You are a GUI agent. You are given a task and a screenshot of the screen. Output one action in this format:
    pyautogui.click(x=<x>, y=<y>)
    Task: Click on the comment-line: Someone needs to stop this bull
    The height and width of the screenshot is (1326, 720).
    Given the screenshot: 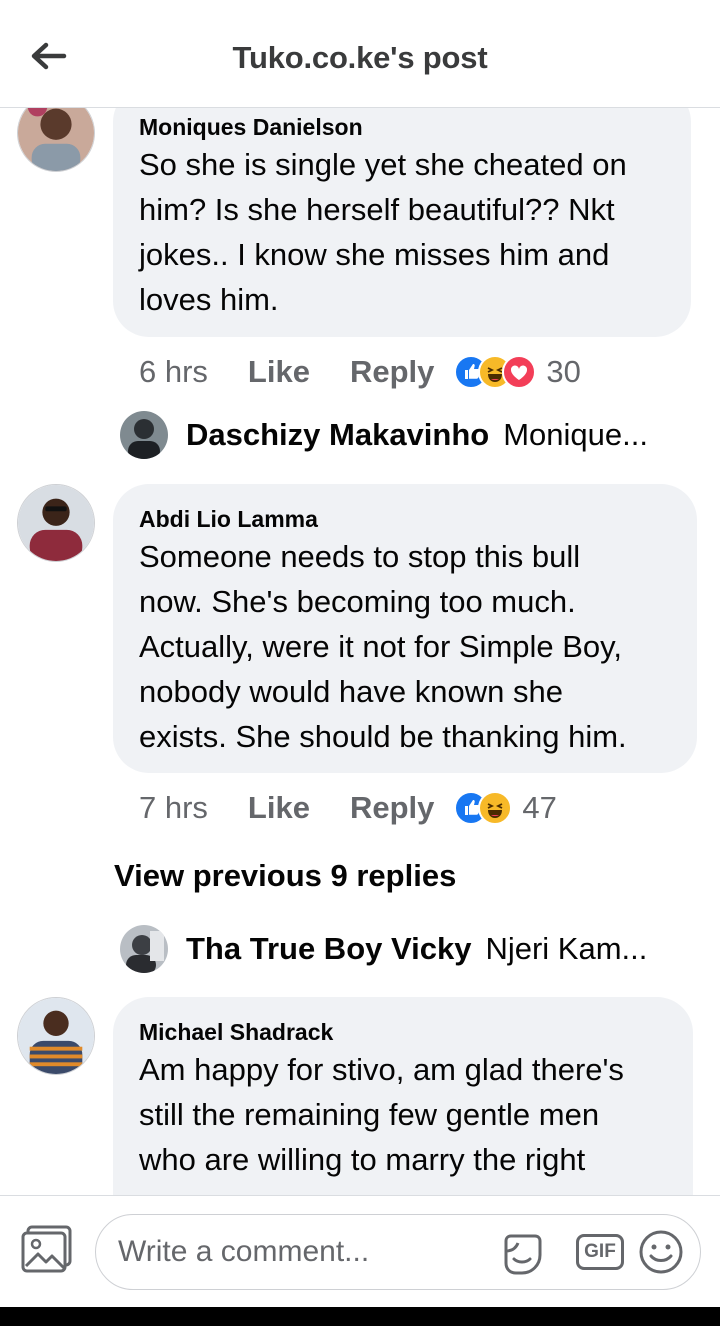 What is the action you would take?
    pyautogui.click(x=360, y=556)
    